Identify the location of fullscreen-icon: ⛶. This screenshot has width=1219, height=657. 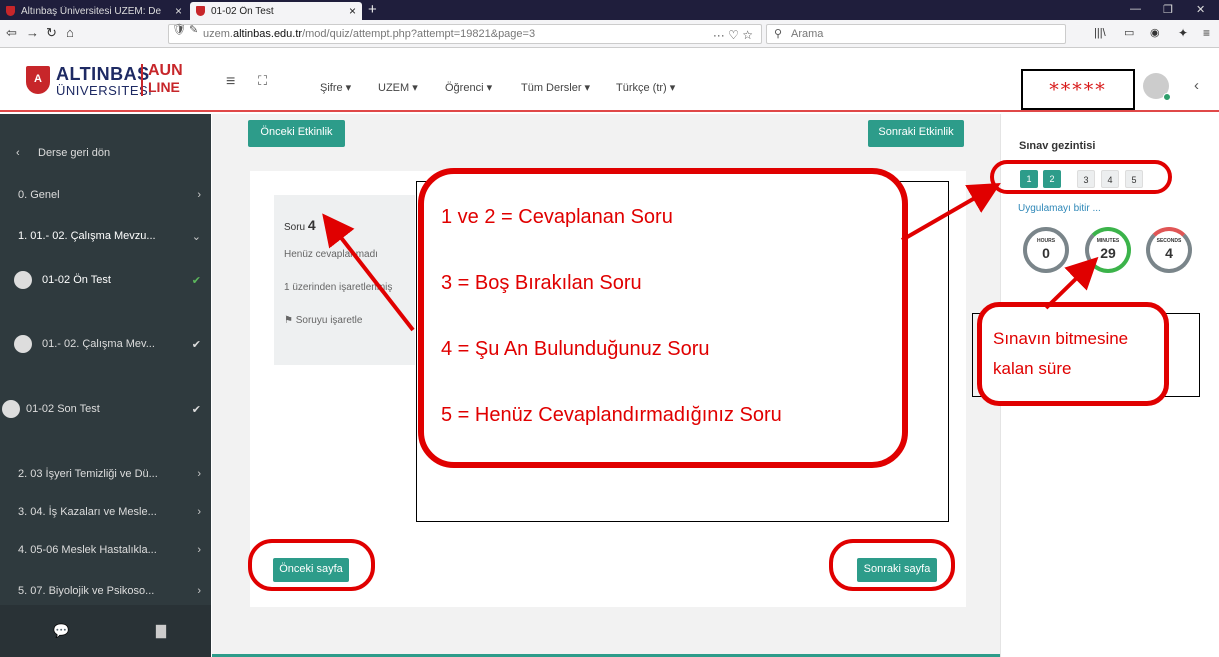
(262, 81).